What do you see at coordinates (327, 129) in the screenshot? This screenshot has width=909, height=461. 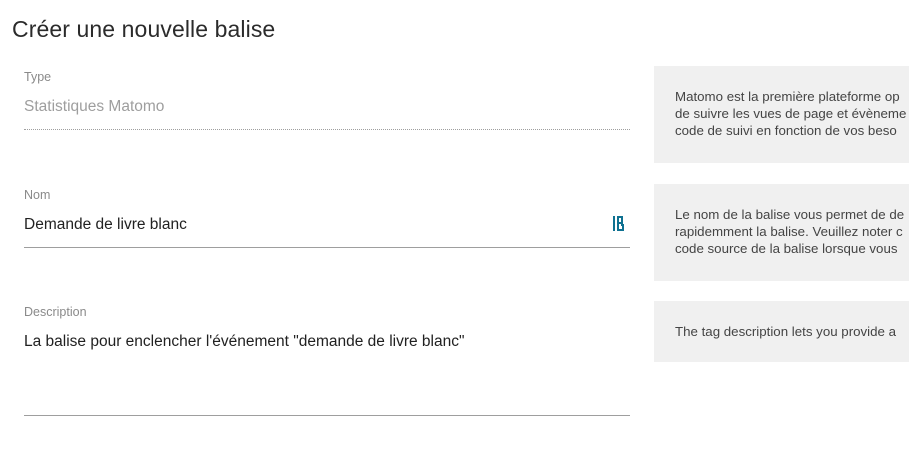 I see `type-field-underline` at bounding box center [327, 129].